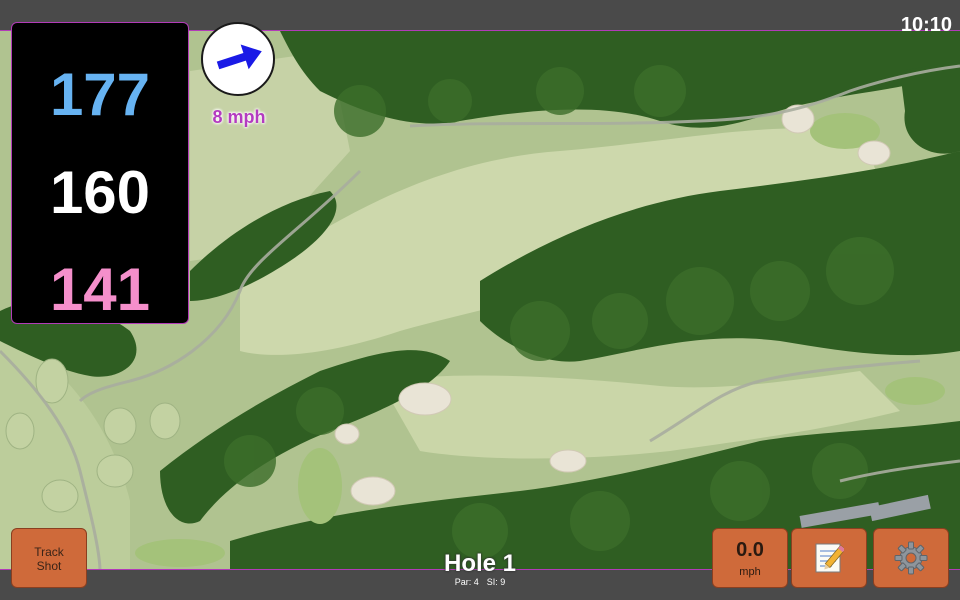 The width and height of the screenshot is (960, 600). What do you see at coordinates (100, 289) in the screenshot?
I see `front-distance: 141` at bounding box center [100, 289].